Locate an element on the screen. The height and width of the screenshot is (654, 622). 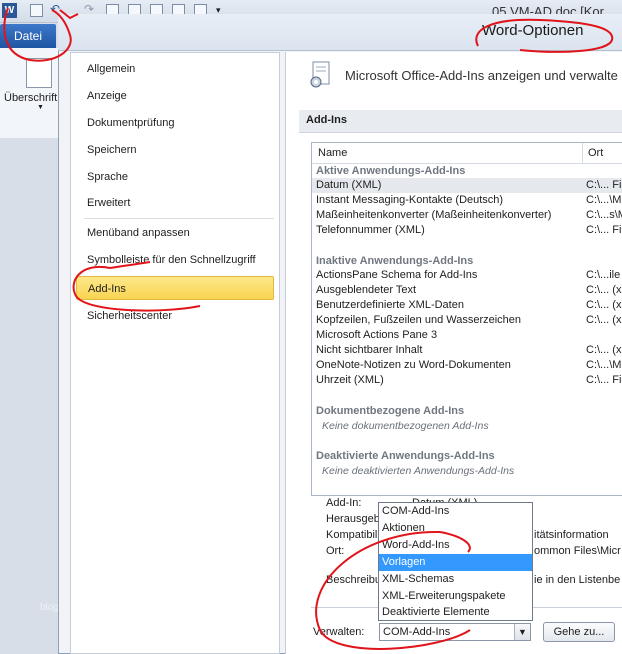
nav-item-speichern: Speichern is located at coordinates (175, 150).